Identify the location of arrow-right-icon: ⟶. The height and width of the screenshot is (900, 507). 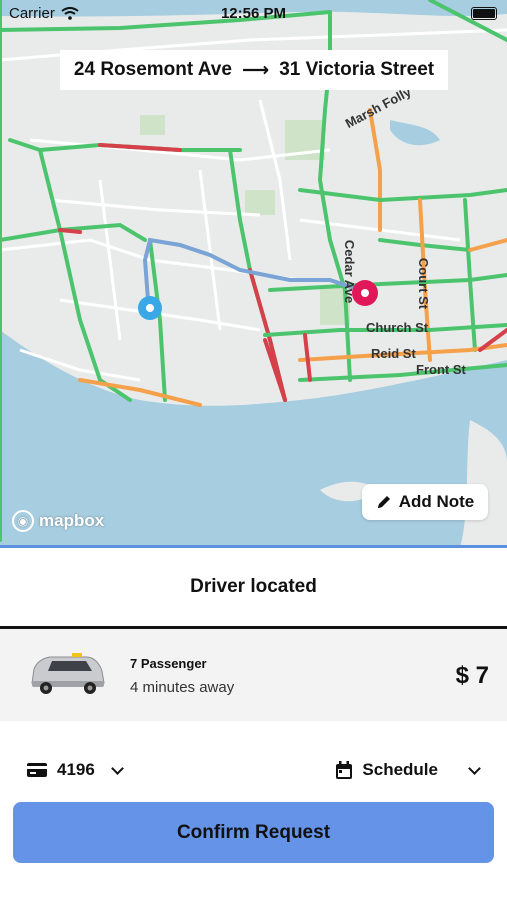
(255, 70).